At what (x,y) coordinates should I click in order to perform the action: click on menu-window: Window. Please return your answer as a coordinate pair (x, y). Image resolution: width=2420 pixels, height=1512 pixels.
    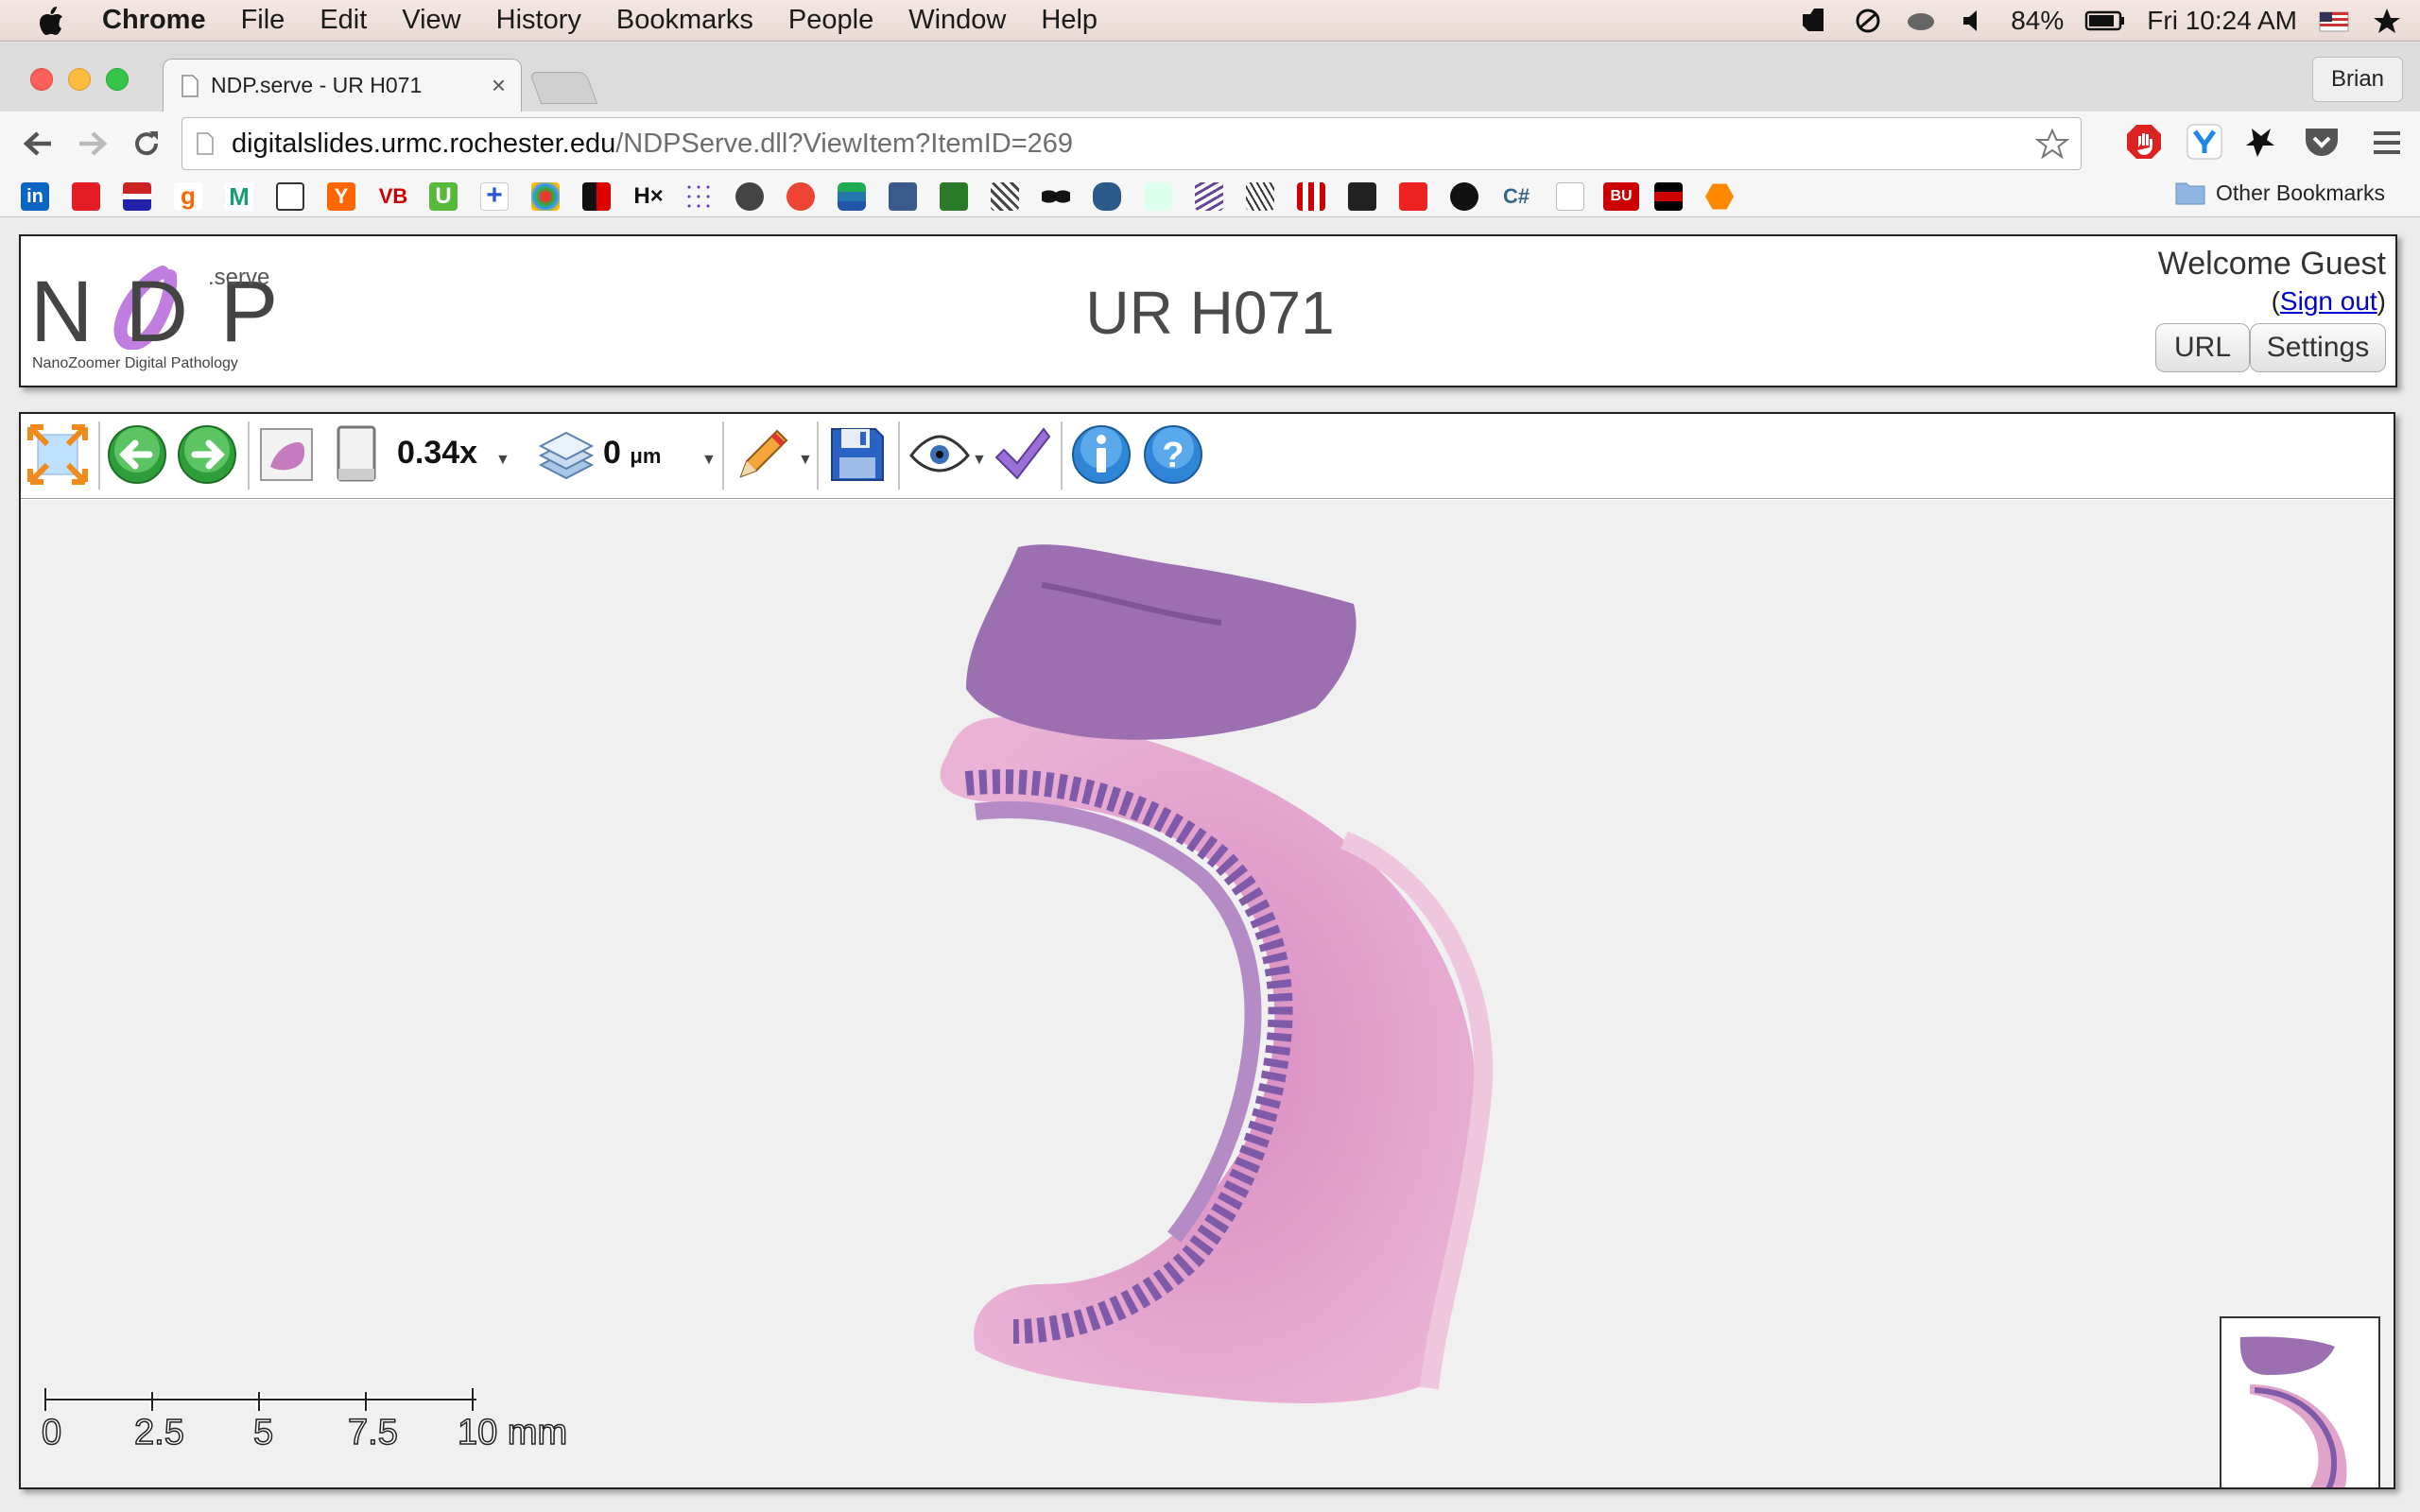
    Looking at the image, I should click on (957, 20).